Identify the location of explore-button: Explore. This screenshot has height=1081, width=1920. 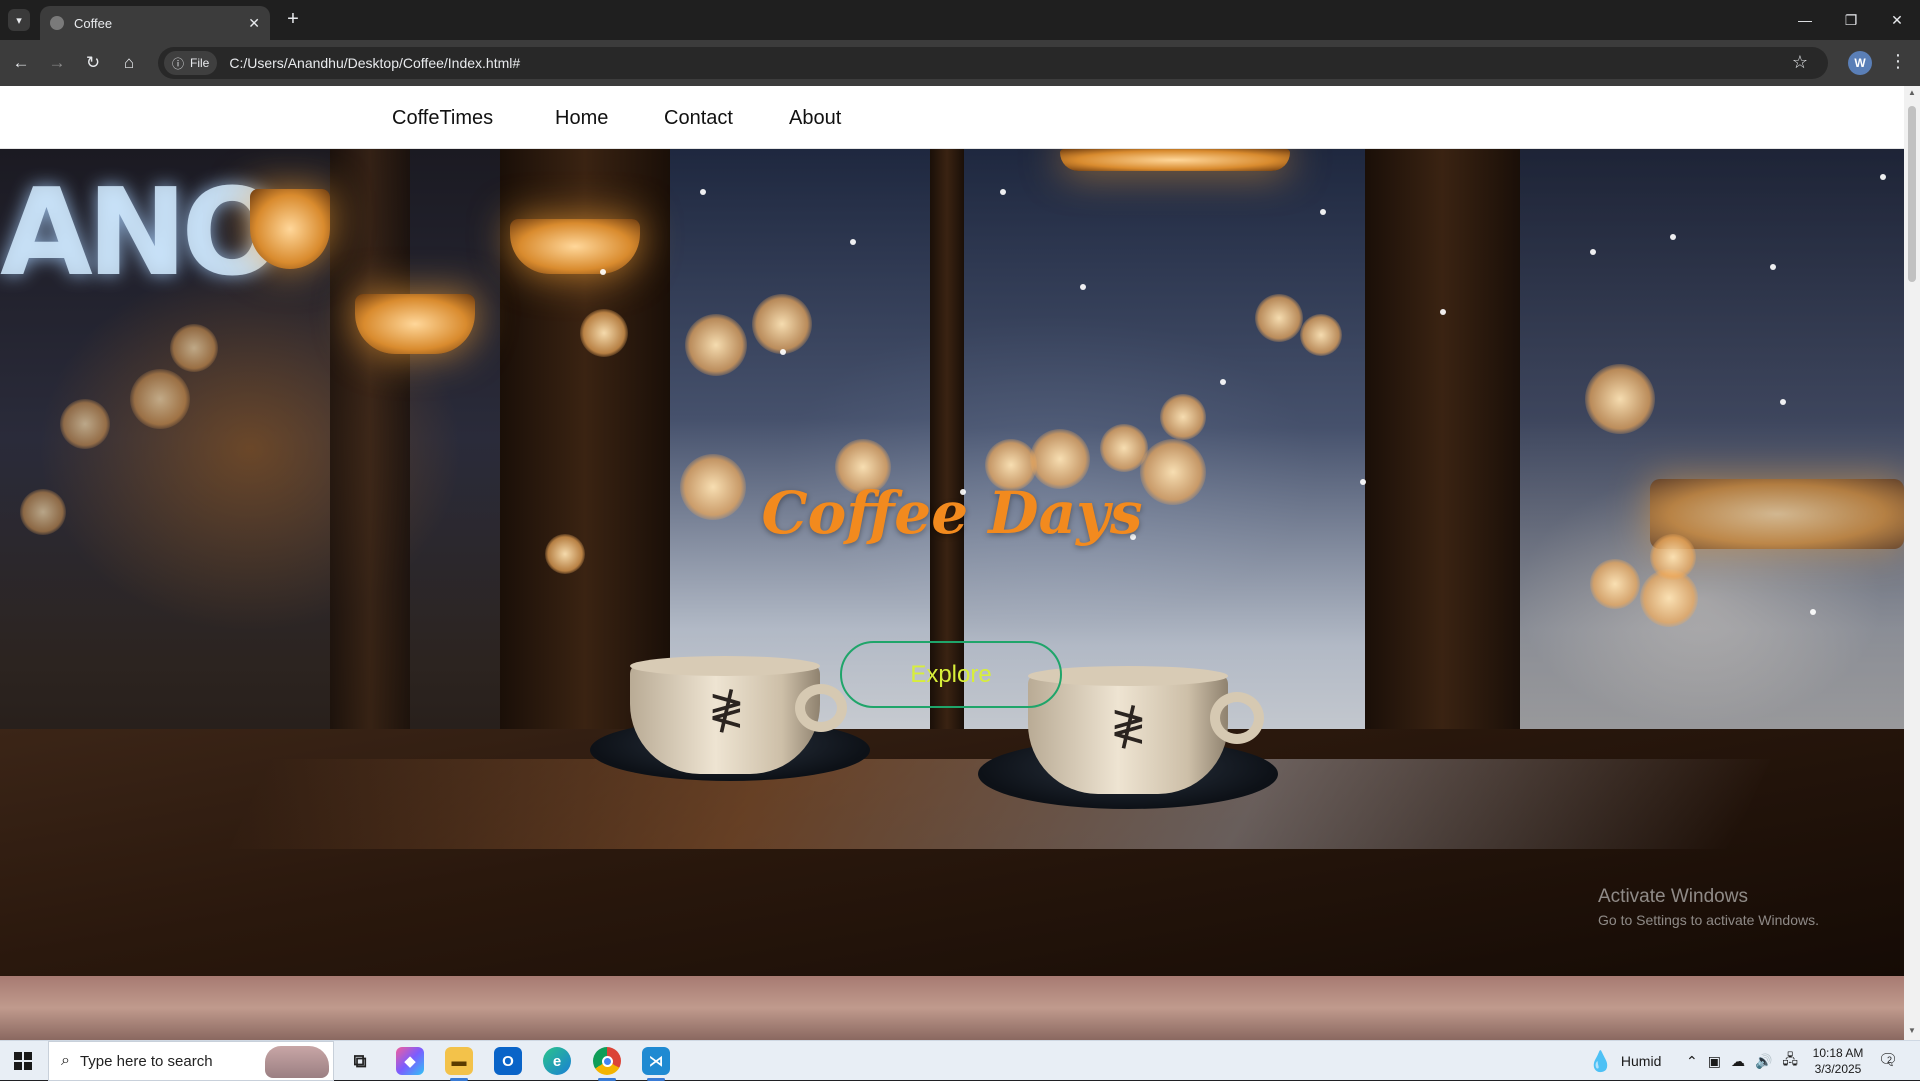
(951, 674).